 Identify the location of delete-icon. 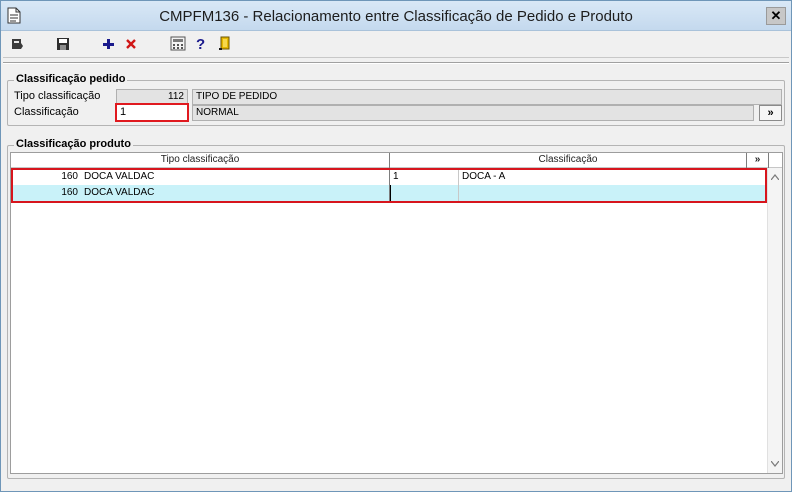
(131, 45).